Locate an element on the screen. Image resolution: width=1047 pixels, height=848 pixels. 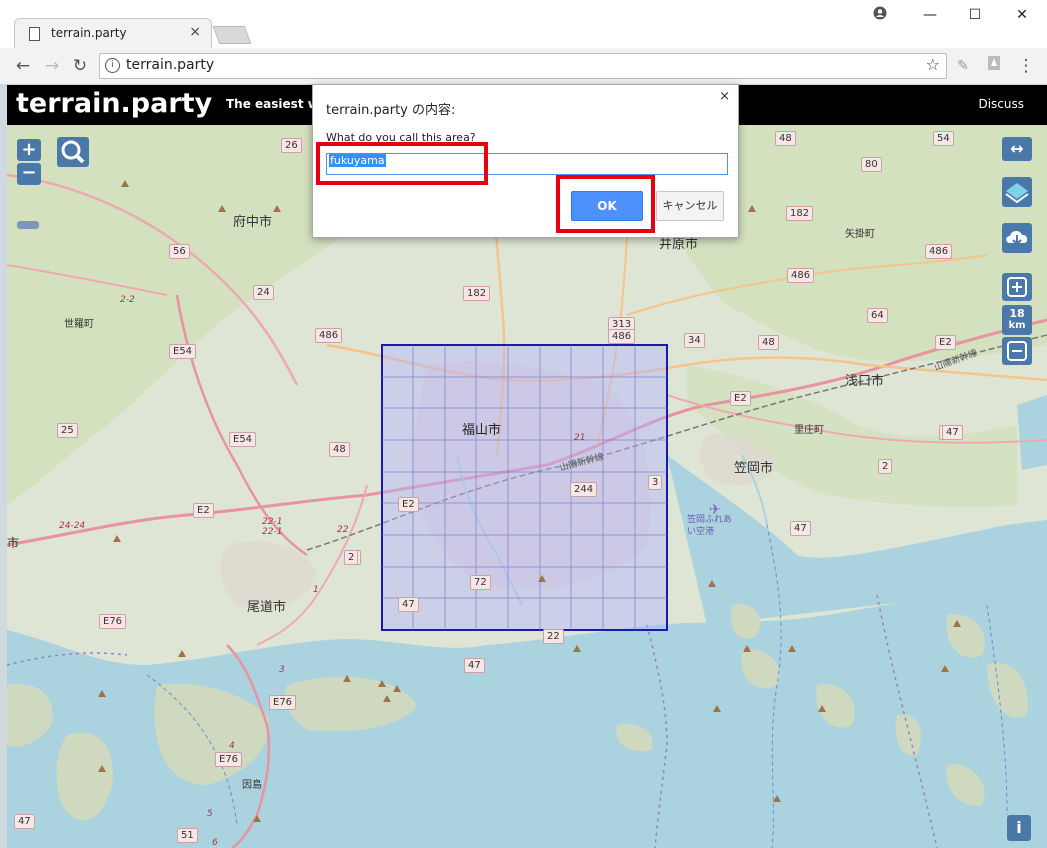
city-label: 市 is located at coordinates (13, 543).